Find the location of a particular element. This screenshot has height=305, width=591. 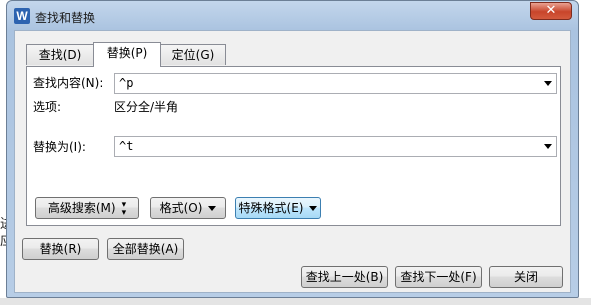

special-format-label: 特殊格式(E) is located at coordinates (271, 208).